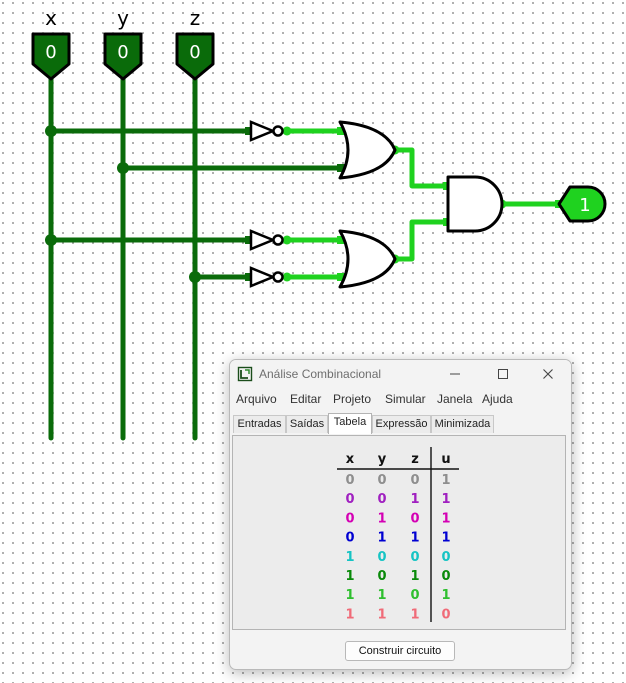 This screenshot has height=683, width=626. I want to click on or-gate-bottom, so click(367, 259).